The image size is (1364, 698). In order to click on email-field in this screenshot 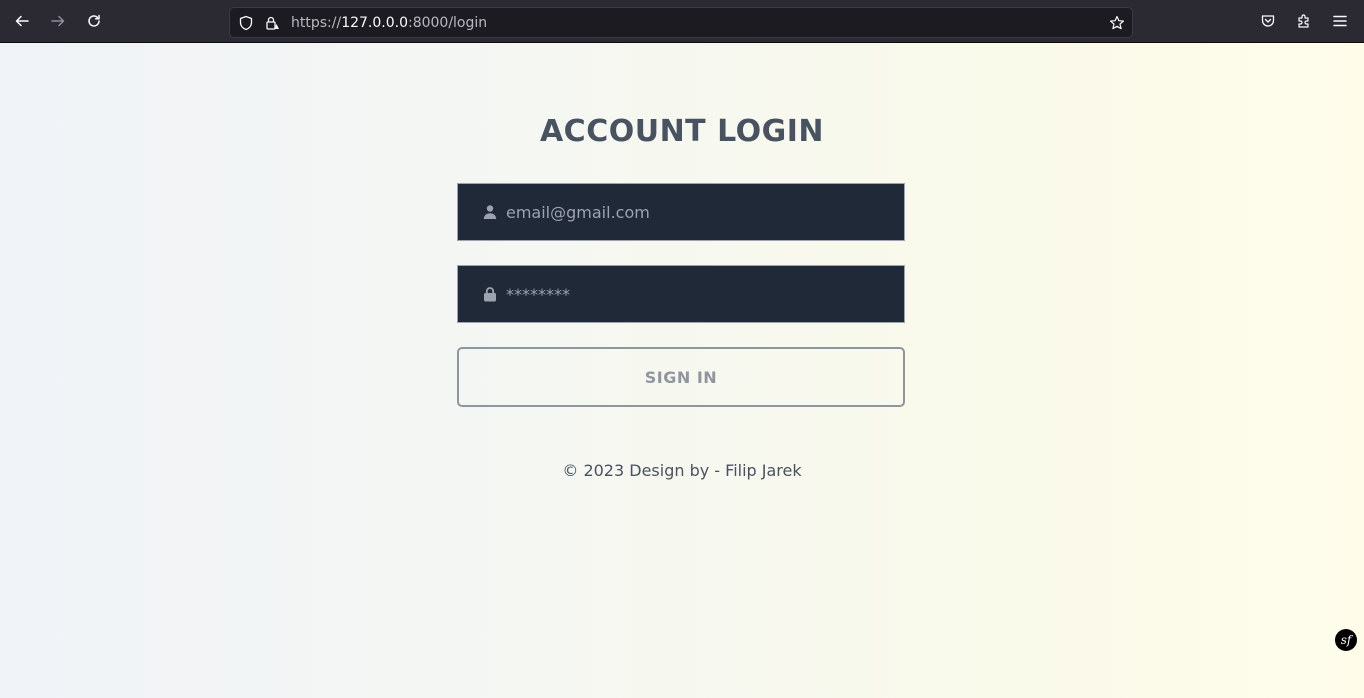, I will do `click(681, 212)`.